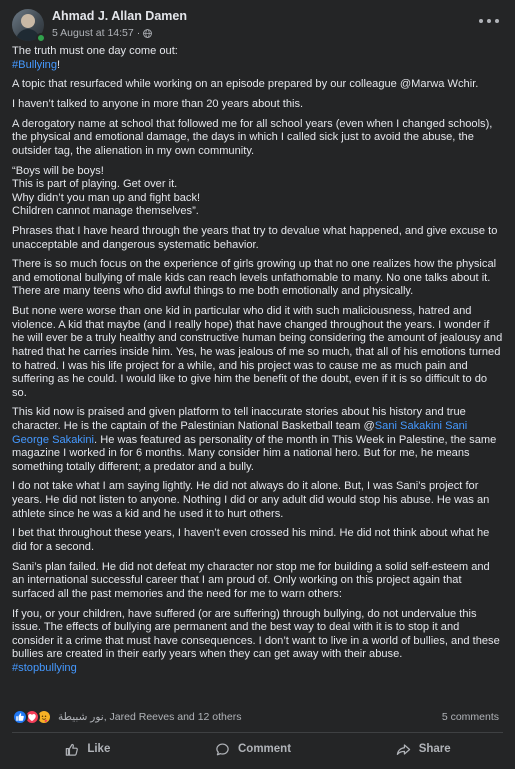 Image resolution: width=515 pixels, height=769 pixels. Describe the element at coordinates (434, 749) in the screenshot. I see `share-label: Share` at that location.